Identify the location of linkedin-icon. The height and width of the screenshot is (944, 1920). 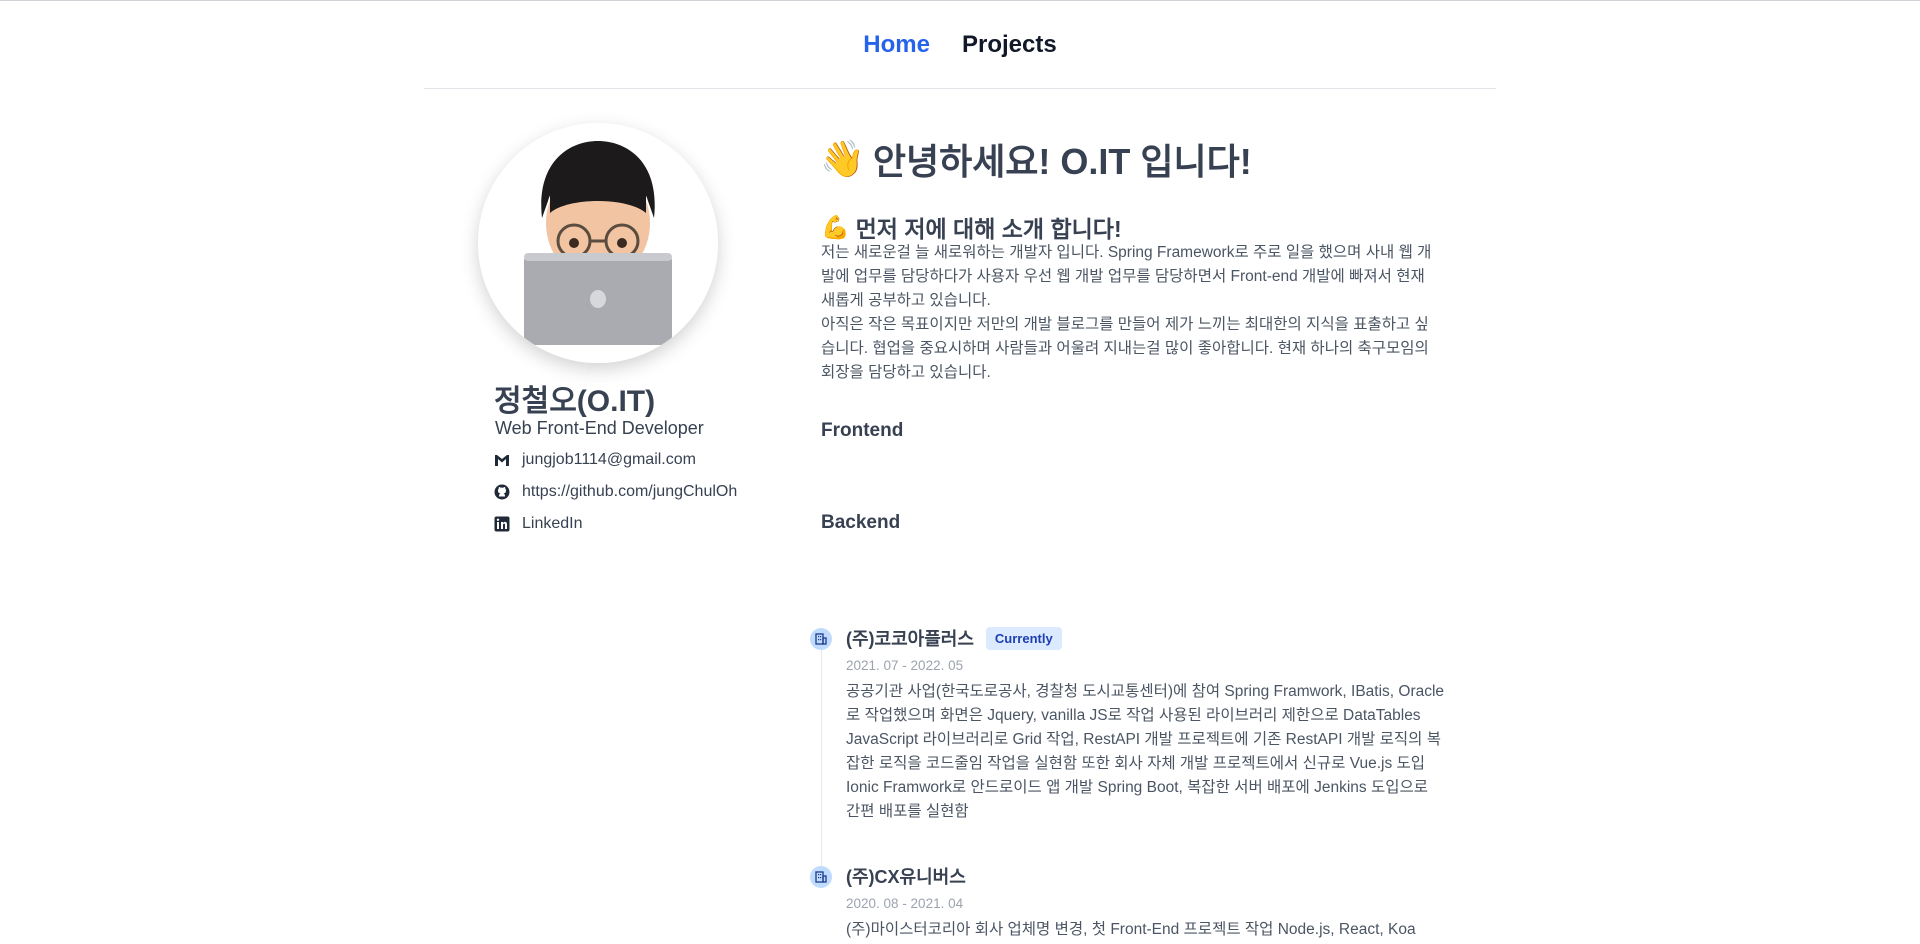
(502, 524).